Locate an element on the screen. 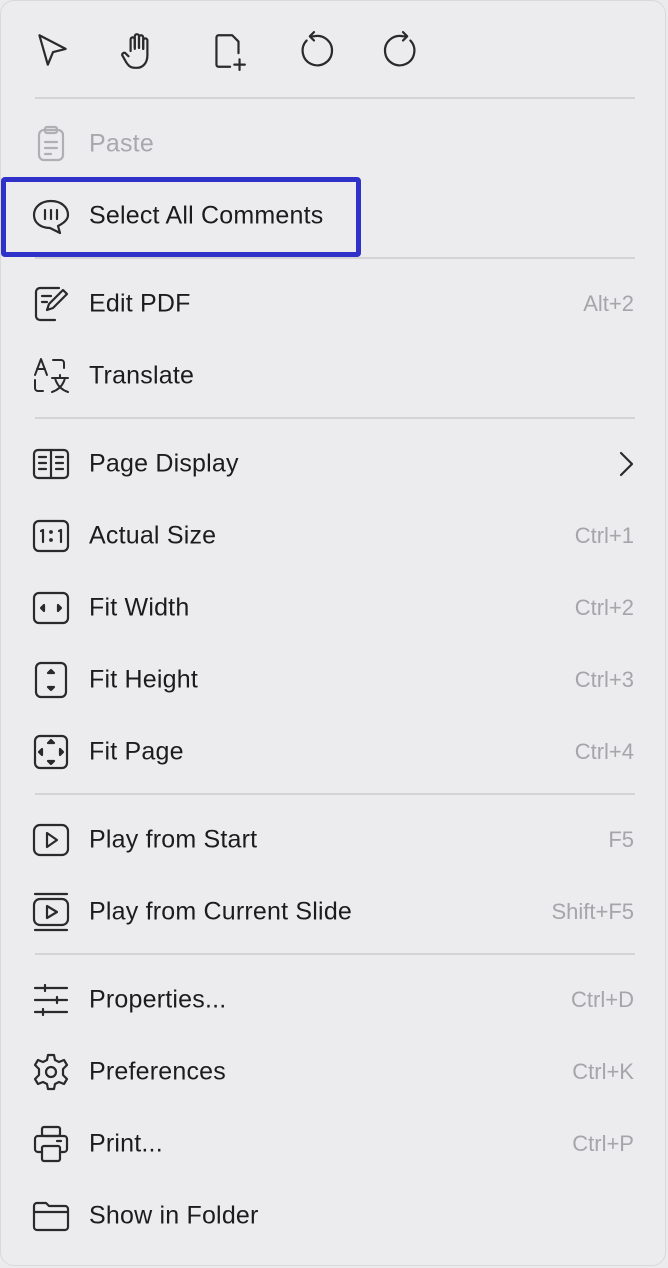  gear-icon is located at coordinates (51, 1072).